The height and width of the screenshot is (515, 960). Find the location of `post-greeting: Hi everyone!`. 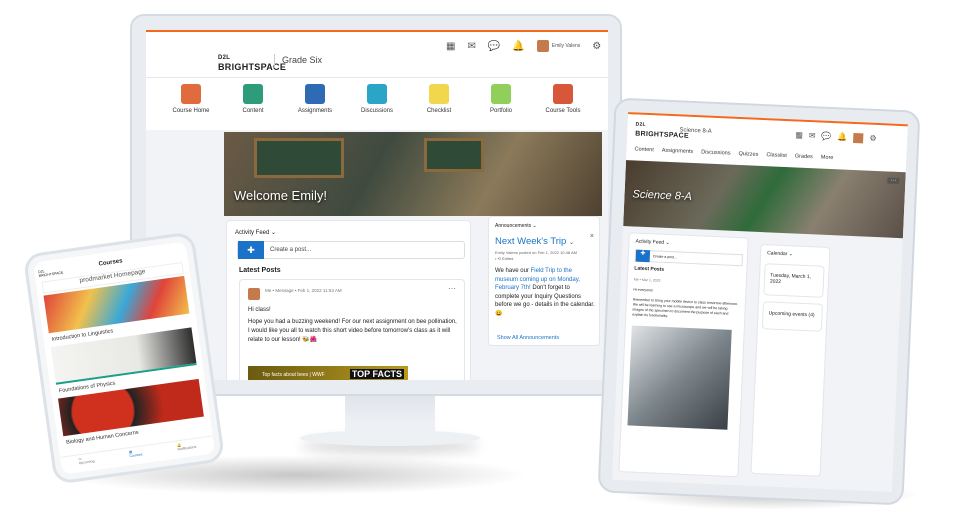

post-greeting: Hi everyone! is located at coordinates (643, 290).